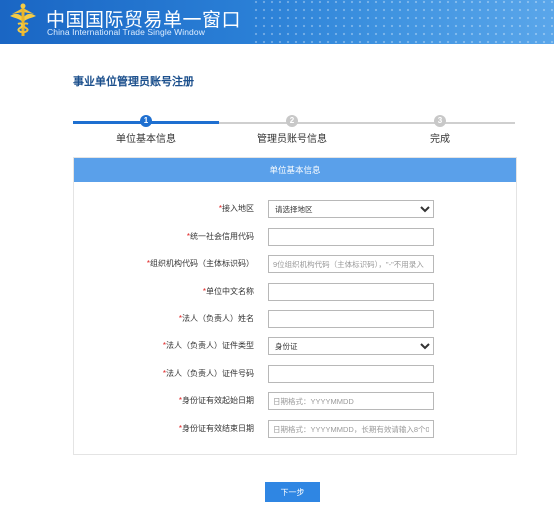  Describe the element at coordinates (404, 22) in the screenshot. I see `header-dot-pattern` at that location.